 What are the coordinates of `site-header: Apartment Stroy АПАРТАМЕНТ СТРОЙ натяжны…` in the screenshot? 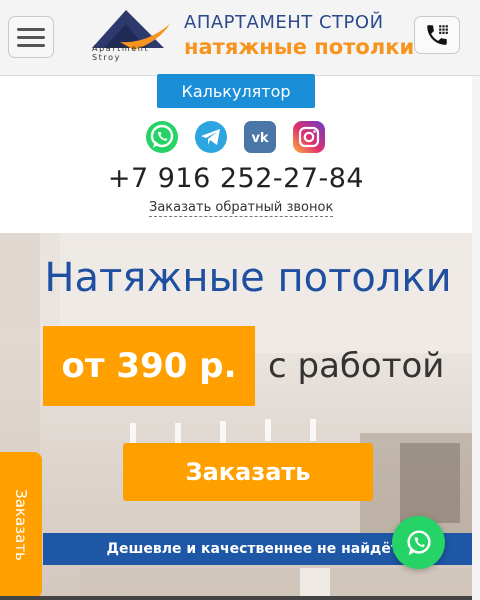 It's located at (240, 38).